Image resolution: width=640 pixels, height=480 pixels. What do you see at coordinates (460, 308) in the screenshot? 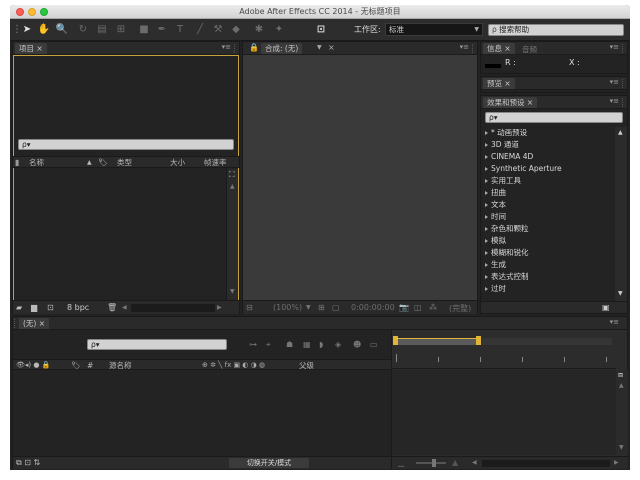
I see `resolution-dropdown: (完整)` at bounding box center [460, 308].